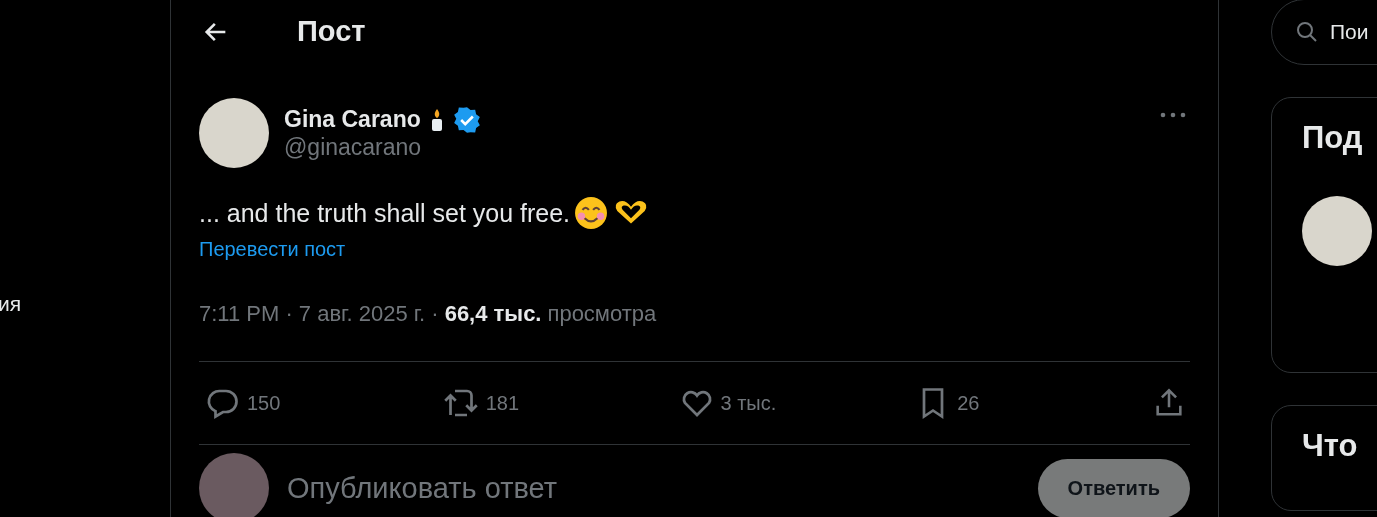  Describe the element at coordinates (234, 485) in the screenshot. I see `user-avatar` at that location.